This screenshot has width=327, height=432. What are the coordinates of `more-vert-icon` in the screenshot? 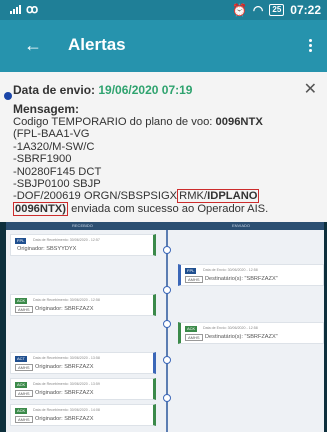 It's located at (310, 45).